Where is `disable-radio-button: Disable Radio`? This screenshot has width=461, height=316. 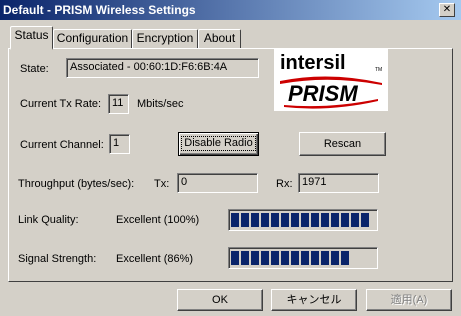 disable-radio-button: Disable Radio is located at coordinates (218, 144).